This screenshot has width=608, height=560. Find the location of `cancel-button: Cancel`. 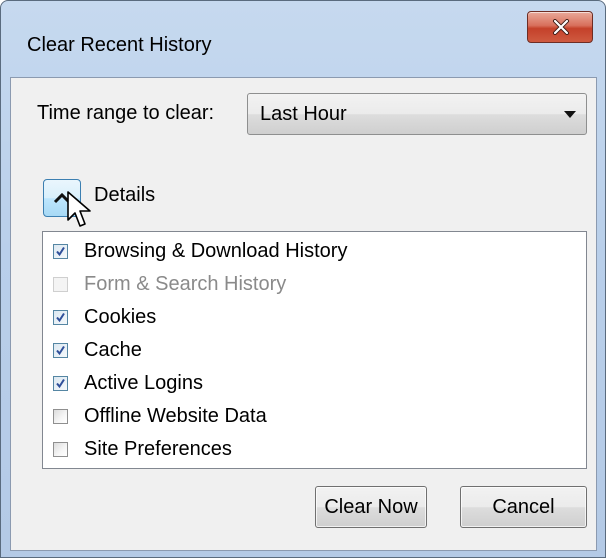

cancel-button: Cancel is located at coordinates (523, 507).